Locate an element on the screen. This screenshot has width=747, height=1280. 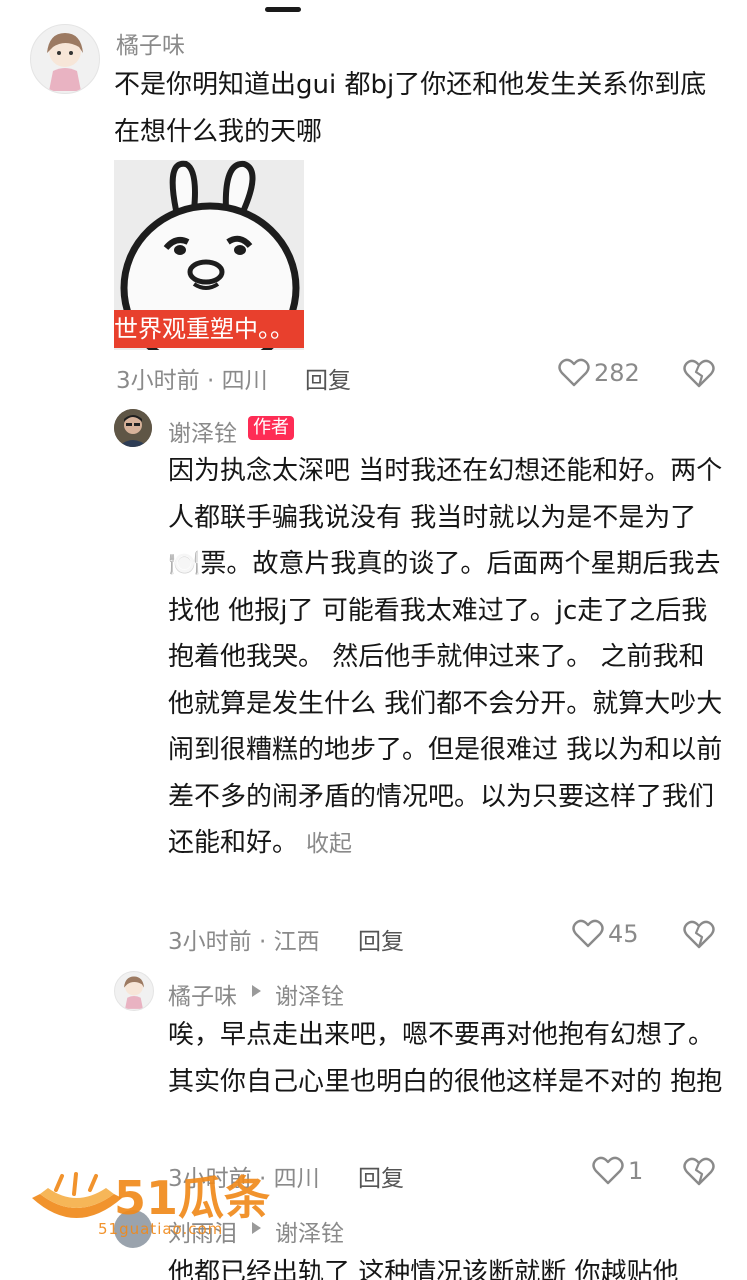
reply-text: 他都已经出轨了 这种情况该断就断 你越贴他 is located at coordinates (423, 1269).